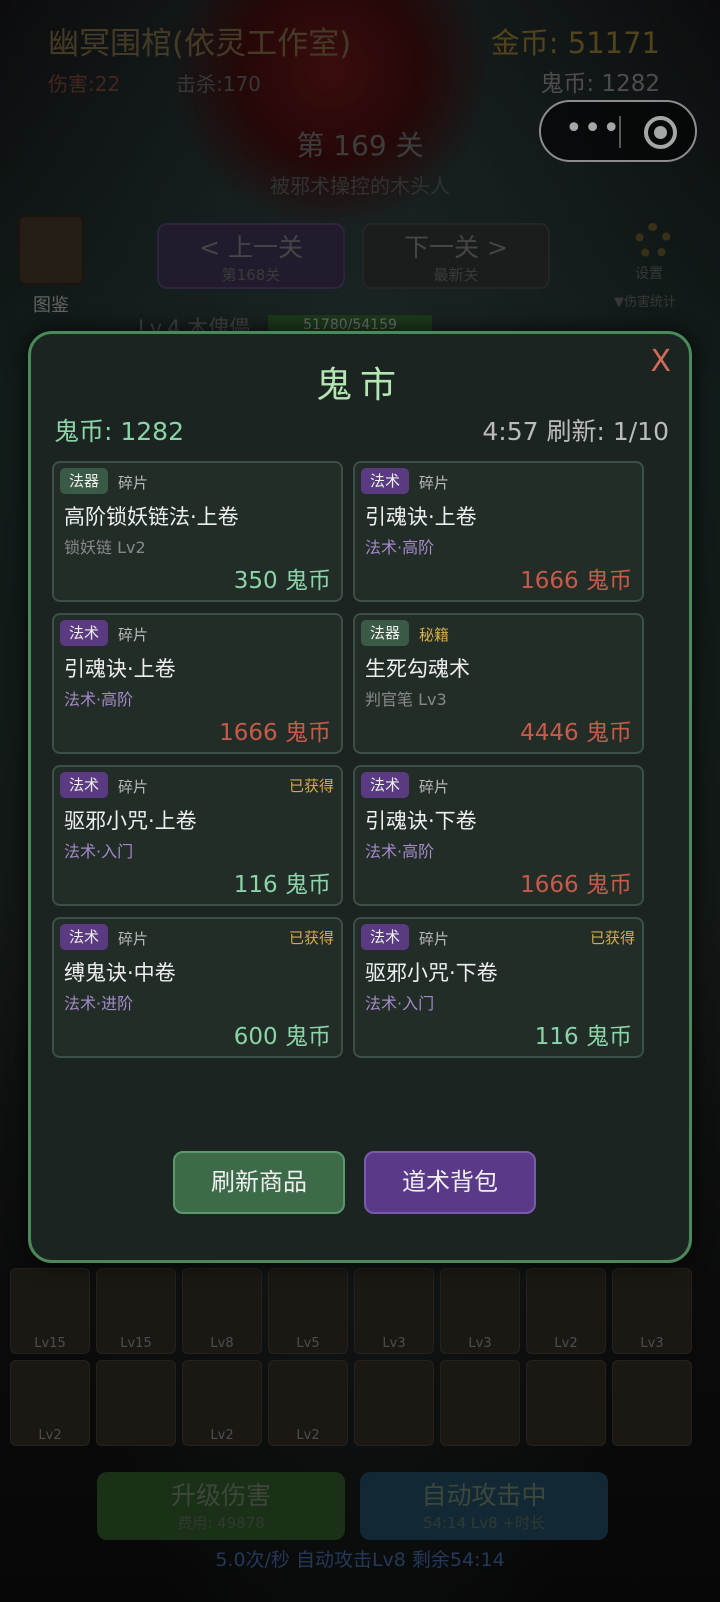 Image resolution: width=720 pixels, height=1602 pixels. I want to click on shop-item-card: 法术 碎片引魂诀·下卷法术·高阶 1666 鬼币, so click(498, 835).